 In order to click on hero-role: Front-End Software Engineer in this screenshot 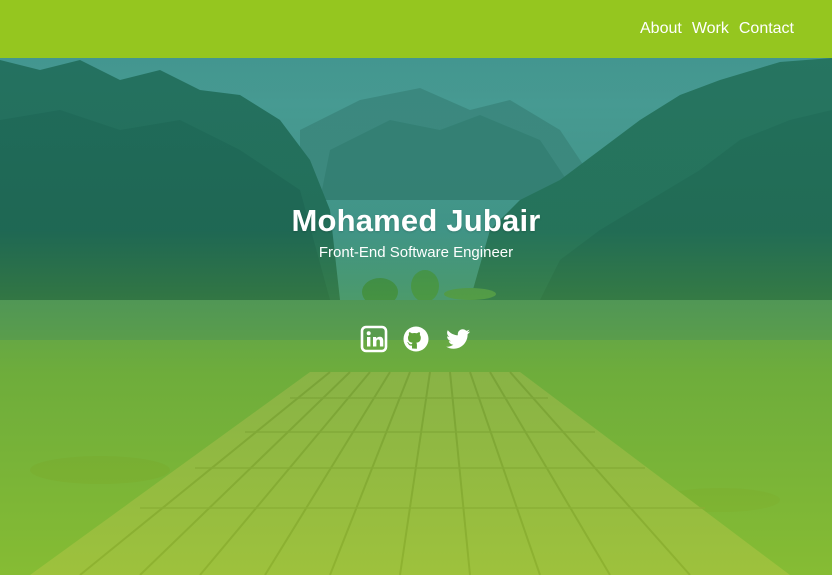, I will do `click(416, 252)`.